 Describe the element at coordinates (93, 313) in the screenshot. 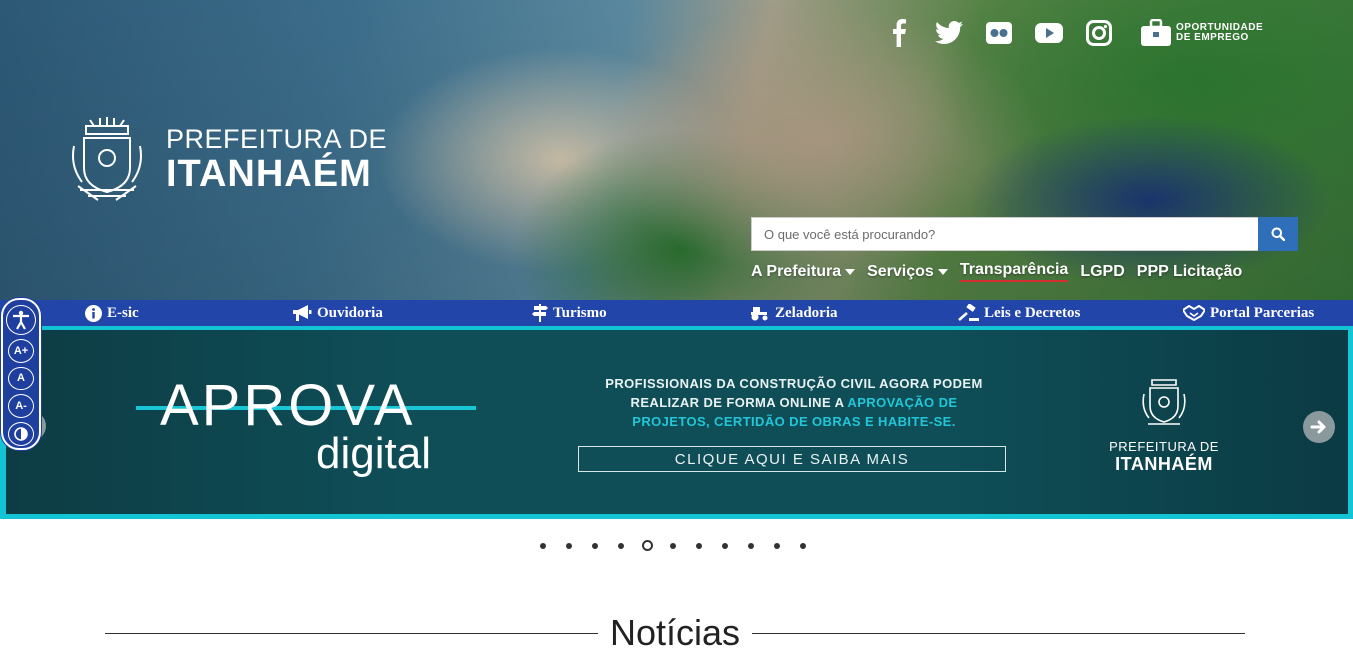

I see `info-icon` at that location.